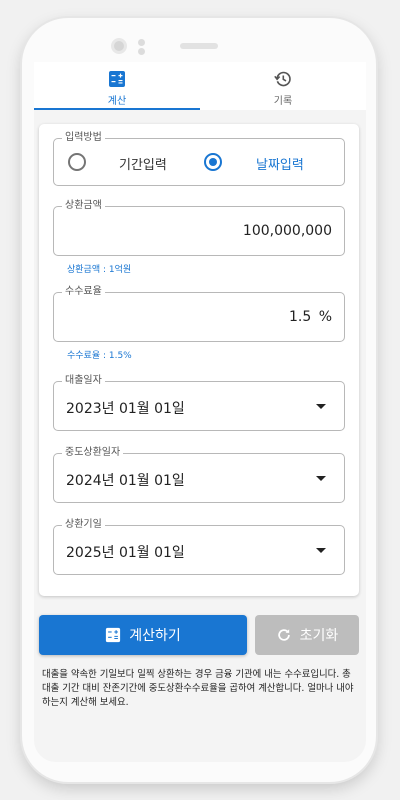 Image resolution: width=400 pixels, height=800 pixels. What do you see at coordinates (319, 636) in the screenshot?
I see `reset-button-label: 초기화` at bounding box center [319, 636].